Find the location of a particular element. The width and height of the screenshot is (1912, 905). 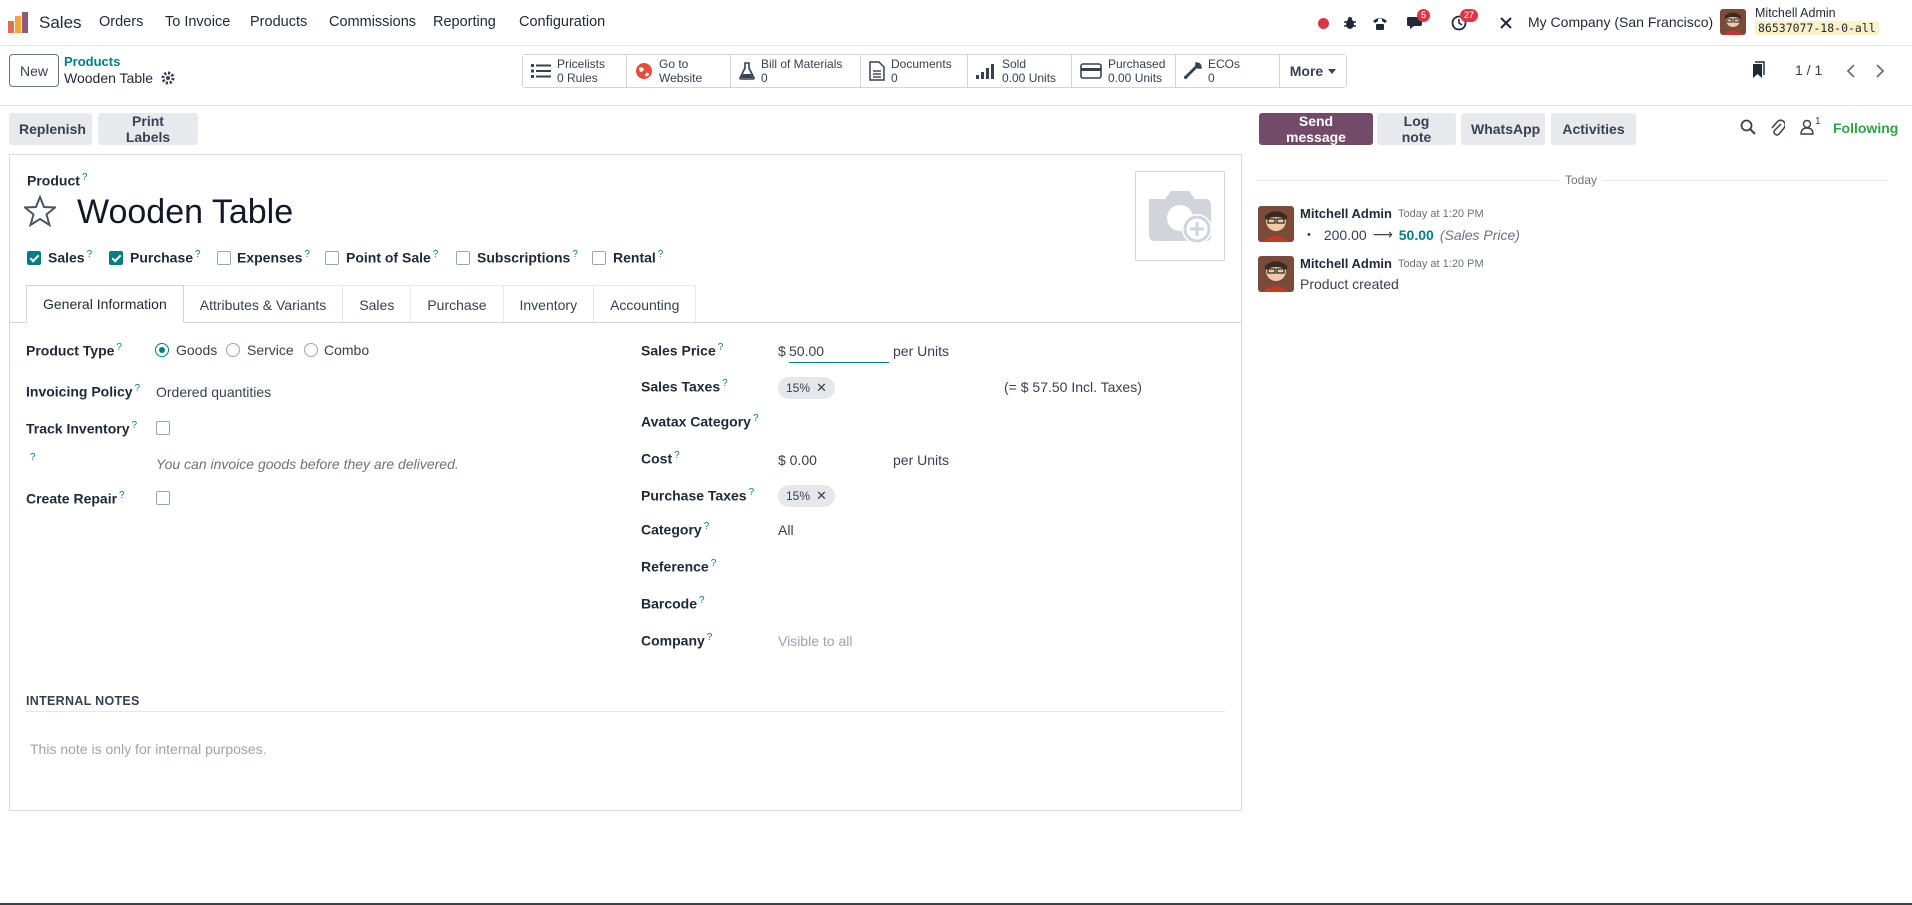

replenish-button: Replenish is located at coordinates (50, 129).